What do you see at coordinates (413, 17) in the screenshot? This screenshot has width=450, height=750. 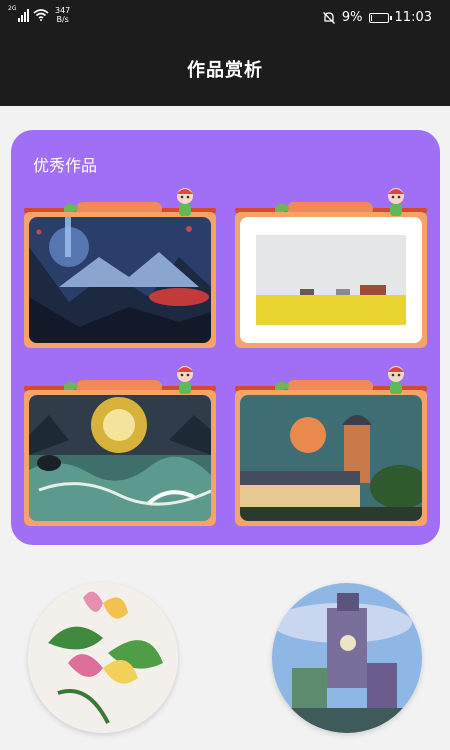 I see `clock: 11:03` at bounding box center [413, 17].